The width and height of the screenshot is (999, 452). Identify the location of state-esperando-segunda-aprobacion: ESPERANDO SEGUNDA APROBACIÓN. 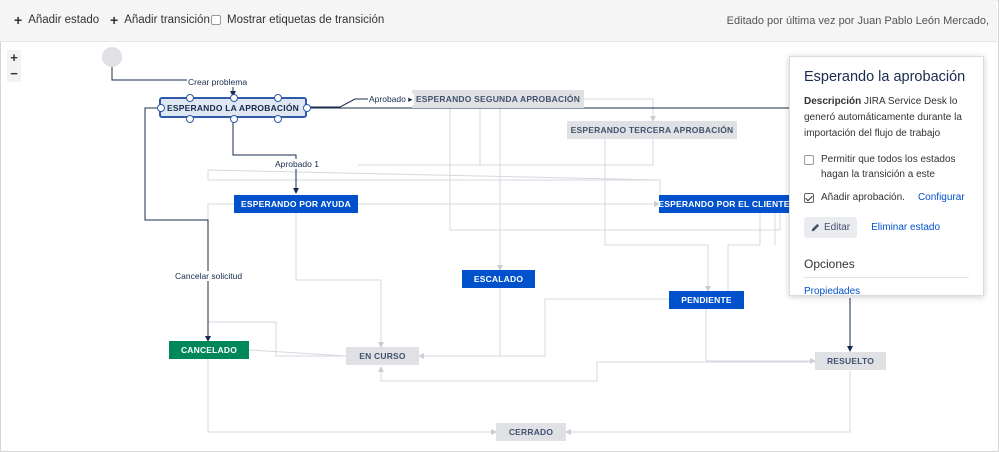
(498, 99).